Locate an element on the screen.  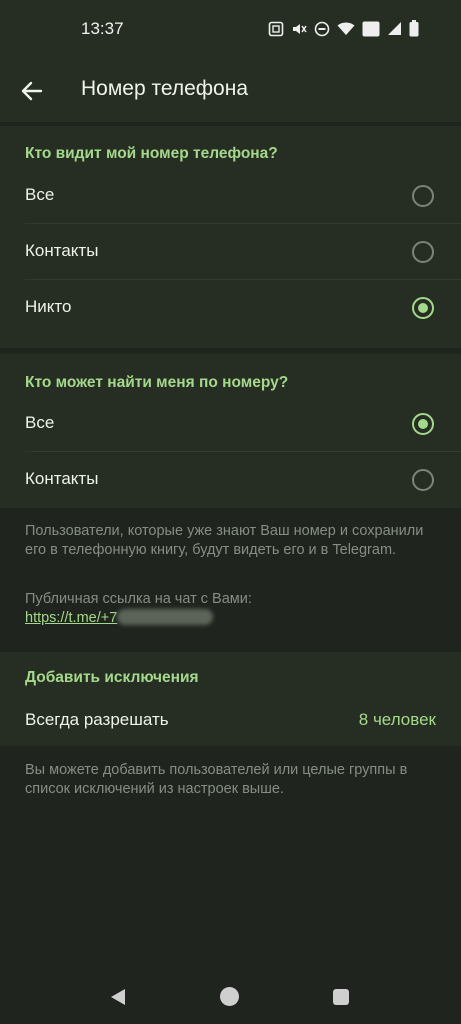
mute-icon is located at coordinates (299, 31).